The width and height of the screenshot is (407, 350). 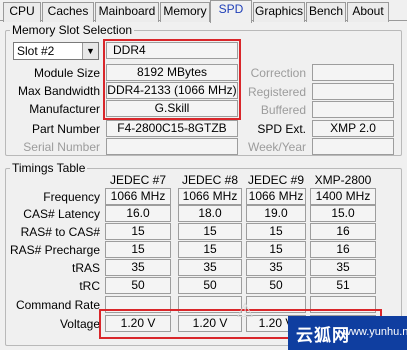 I want to click on timings-cell: 15.0, so click(x=343, y=213).